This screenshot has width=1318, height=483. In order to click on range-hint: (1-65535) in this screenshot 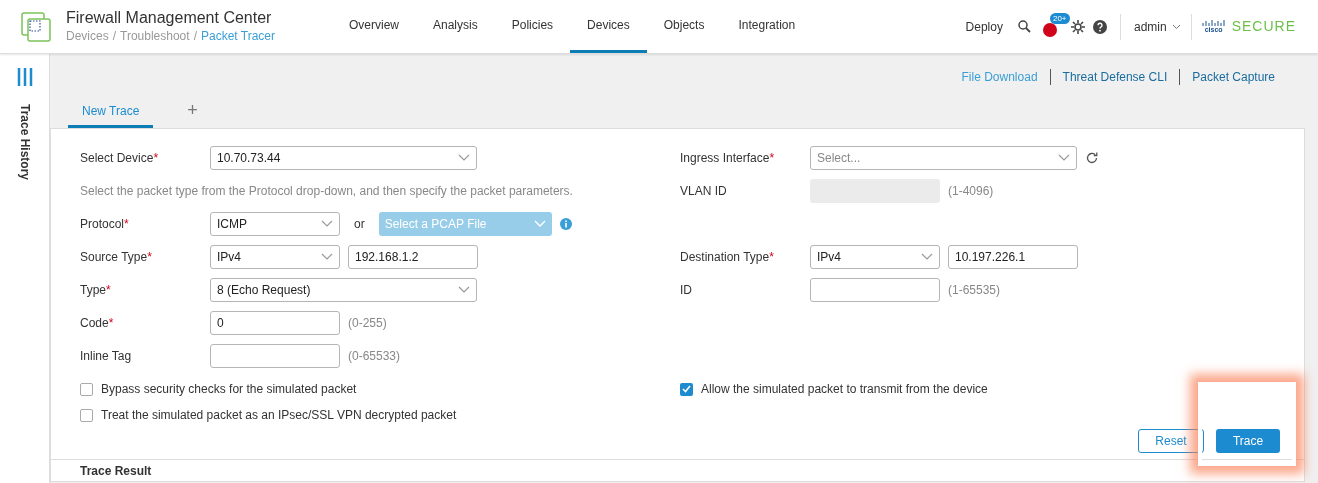, I will do `click(974, 290)`.